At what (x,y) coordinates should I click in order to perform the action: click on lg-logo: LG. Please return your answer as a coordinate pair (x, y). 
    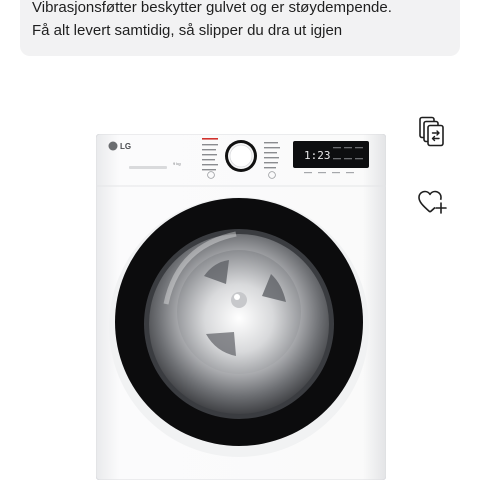
    Looking at the image, I should click on (119, 146).